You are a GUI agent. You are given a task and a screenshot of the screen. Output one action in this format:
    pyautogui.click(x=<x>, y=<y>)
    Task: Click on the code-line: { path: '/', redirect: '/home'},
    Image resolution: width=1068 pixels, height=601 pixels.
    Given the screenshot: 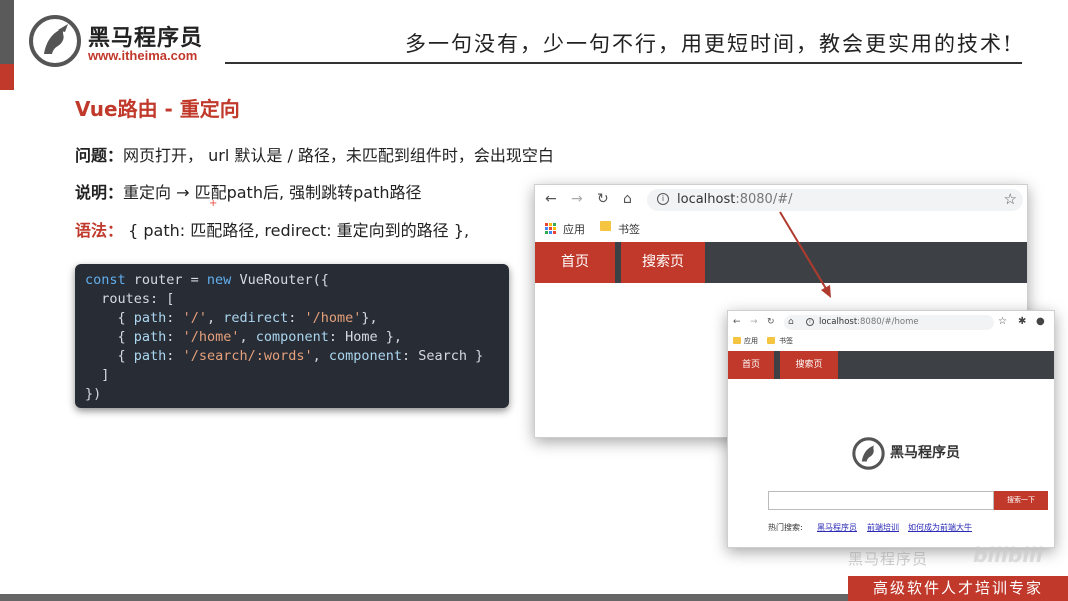 What is the action you would take?
    pyautogui.click(x=231, y=318)
    